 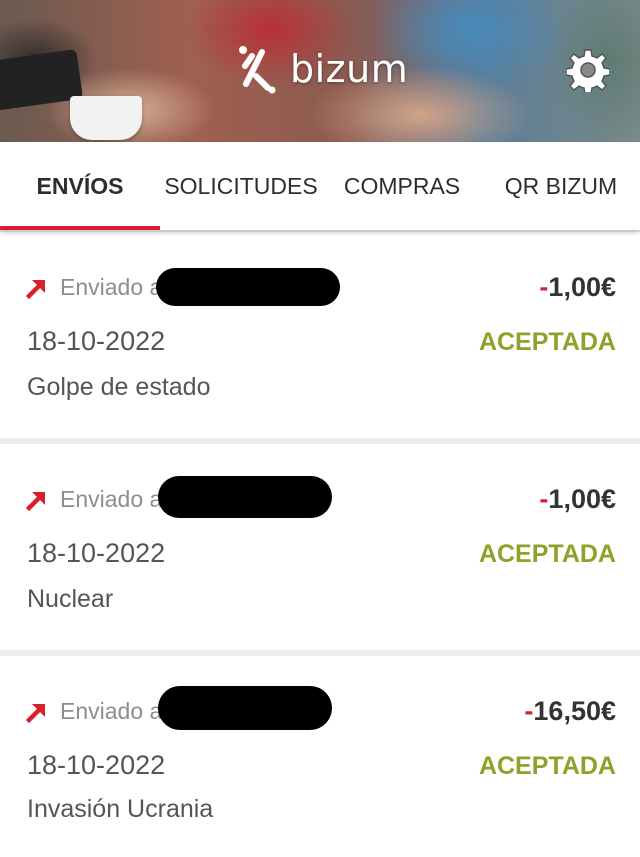 I want to click on tab-solicitudes: SOLICITUDES, so click(x=241, y=186).